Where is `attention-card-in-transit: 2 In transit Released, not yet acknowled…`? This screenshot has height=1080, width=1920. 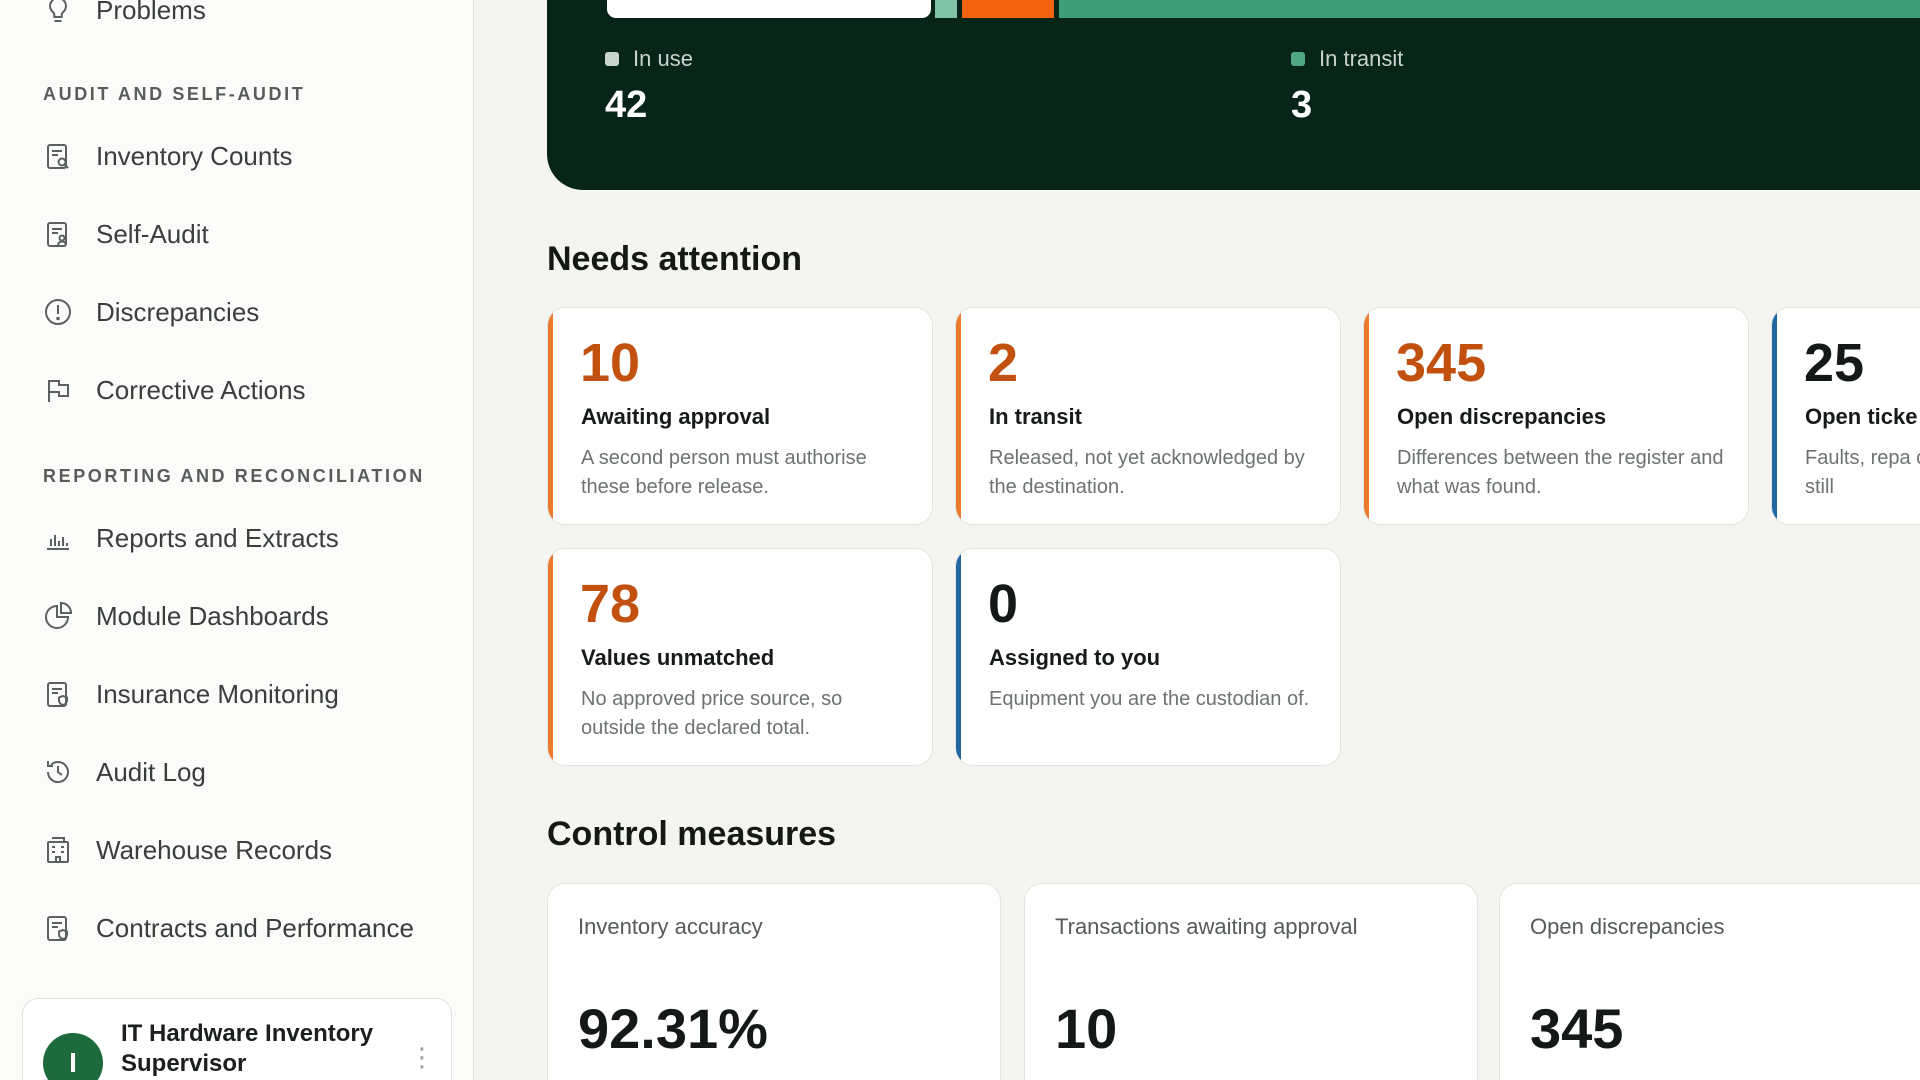
attention-card-in-transit: 2 In transit Released, not yet acknowled… is located at coordinates (1148, 416).